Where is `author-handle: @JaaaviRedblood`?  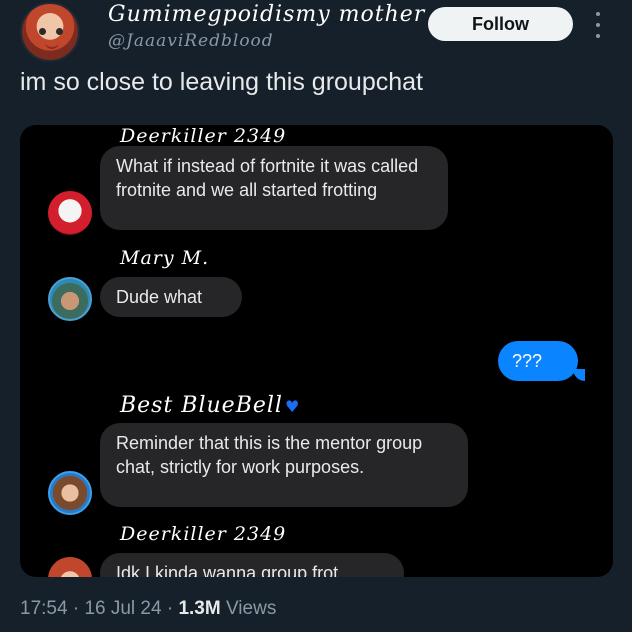 author-handle: @JaaaviRedblood is located at coordinates (191, 41).